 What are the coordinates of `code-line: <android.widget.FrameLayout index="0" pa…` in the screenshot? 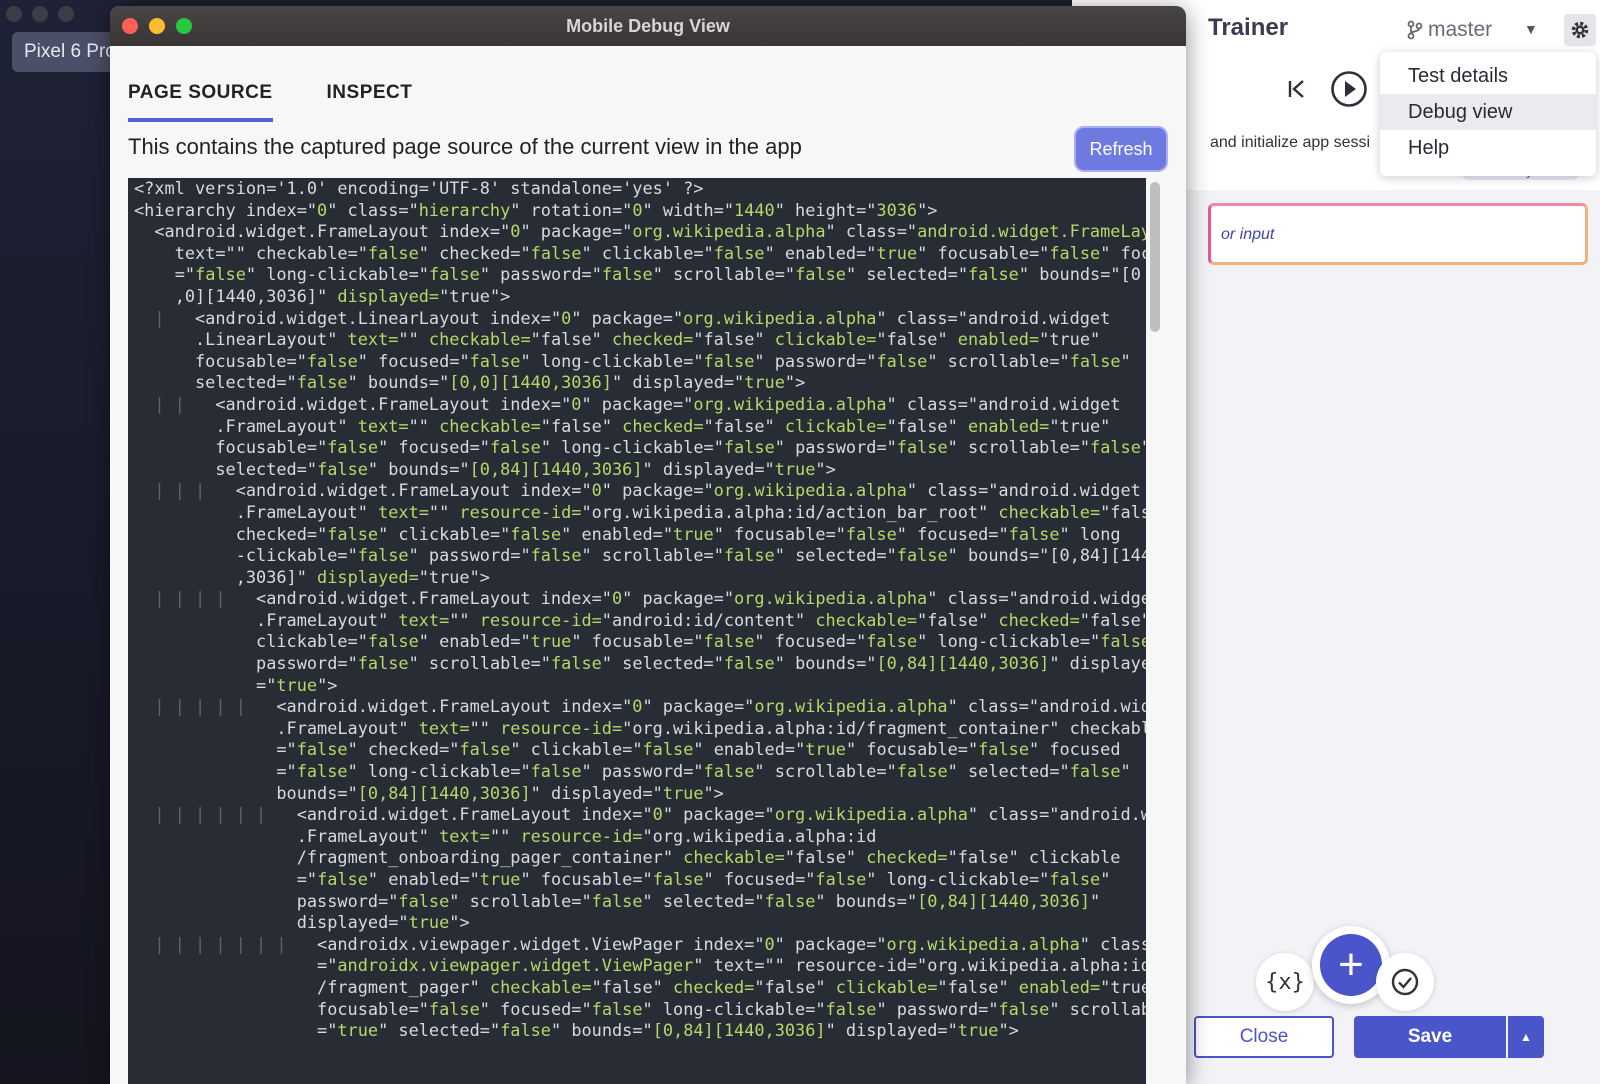 It's located at (650, 231).